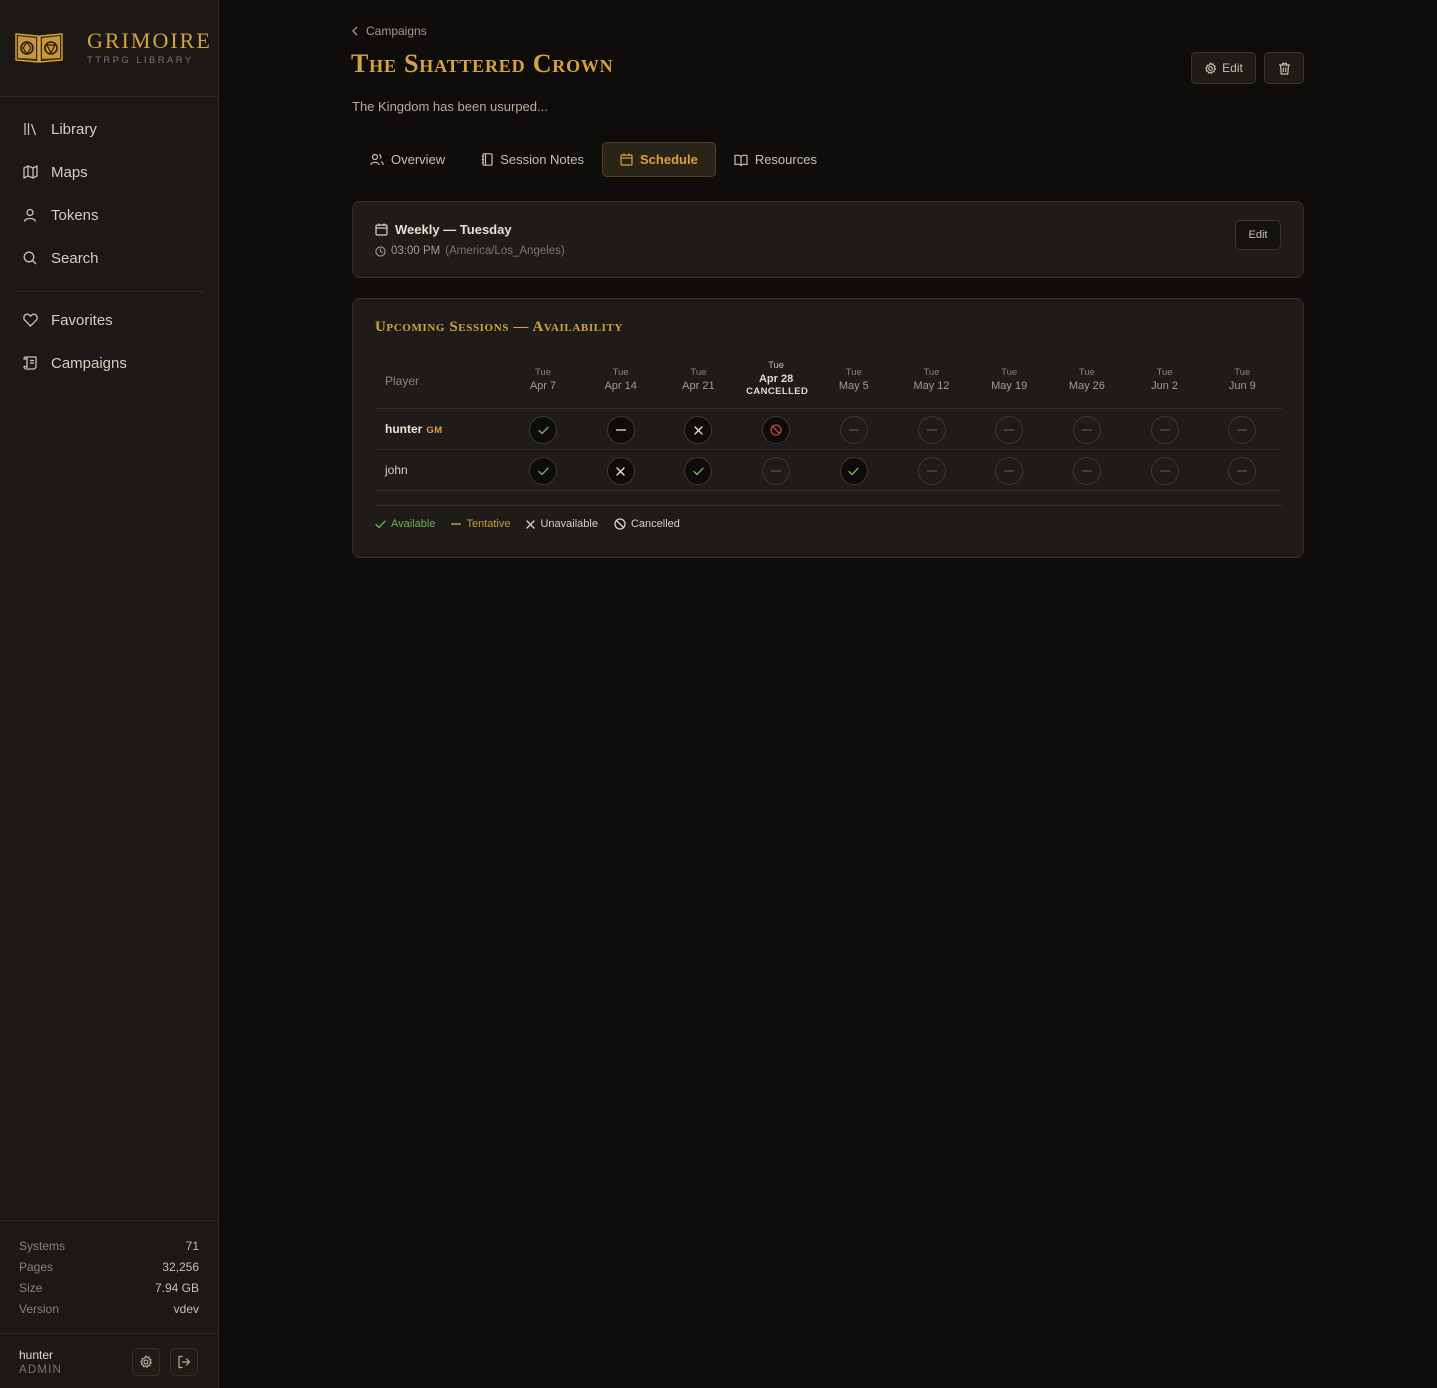 The height and width of the screenshot is (1388, 1437). What do you see at coordinates (1242, 379) in the screenshot?
I see `date-column-header: Tue Jun 9` at bounding box center [1242, 379].